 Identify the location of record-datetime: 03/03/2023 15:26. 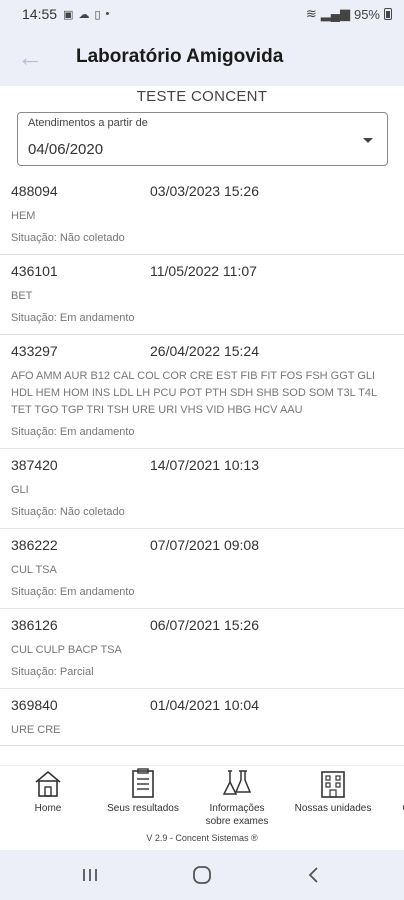
(204, 191).